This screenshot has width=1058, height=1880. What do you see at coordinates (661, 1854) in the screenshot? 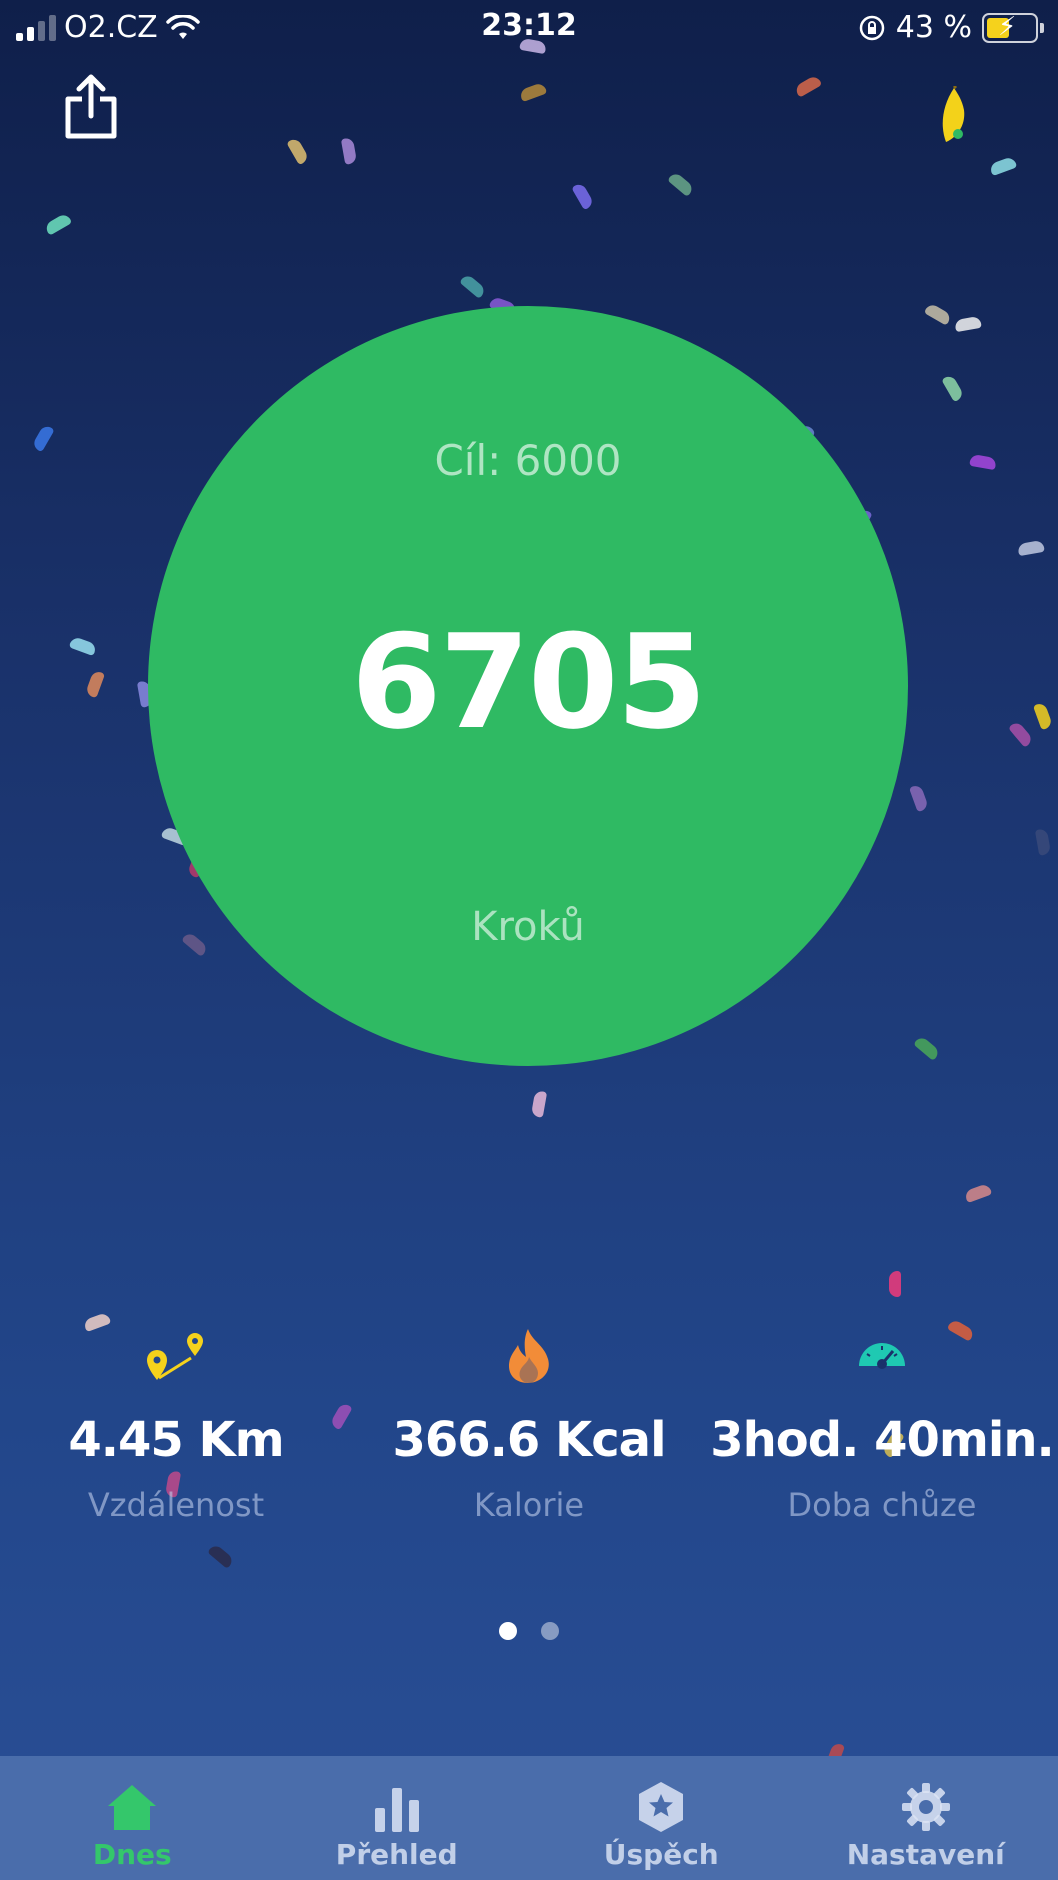
I see `tab-achievements-label: Úspěch` at bounding box center [661, 1854].